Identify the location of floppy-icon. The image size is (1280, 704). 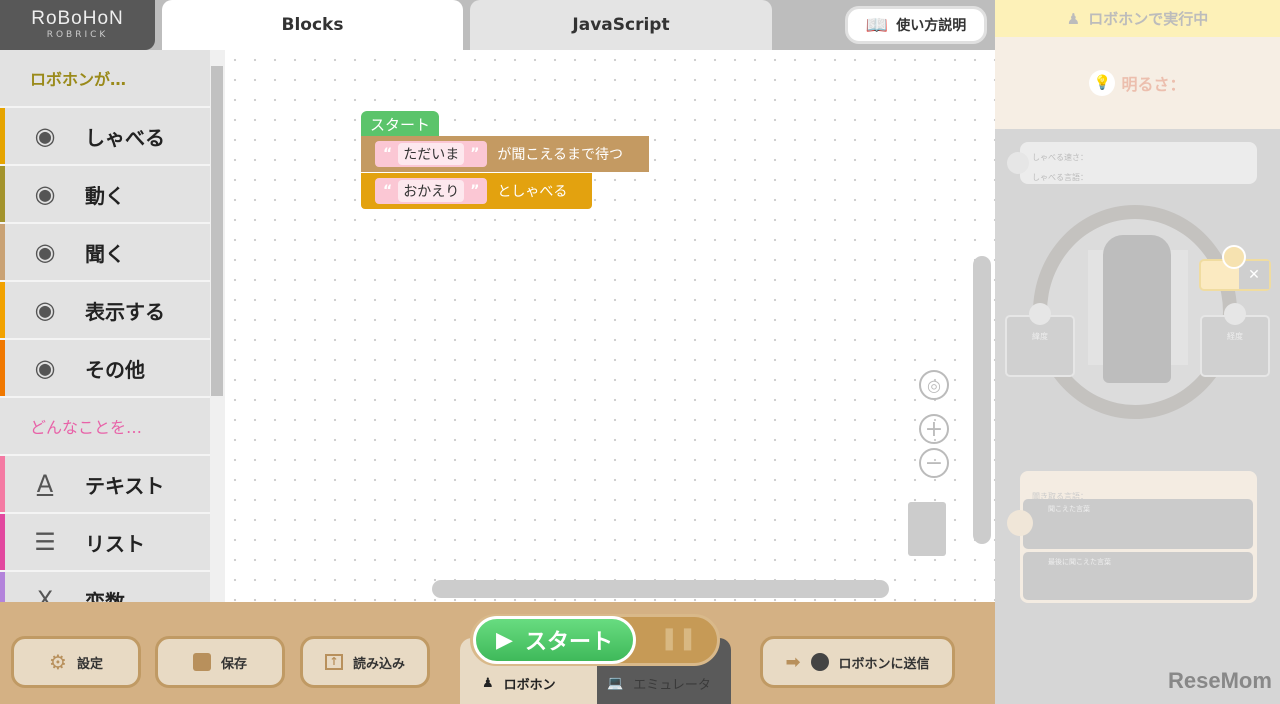
(201, 662).